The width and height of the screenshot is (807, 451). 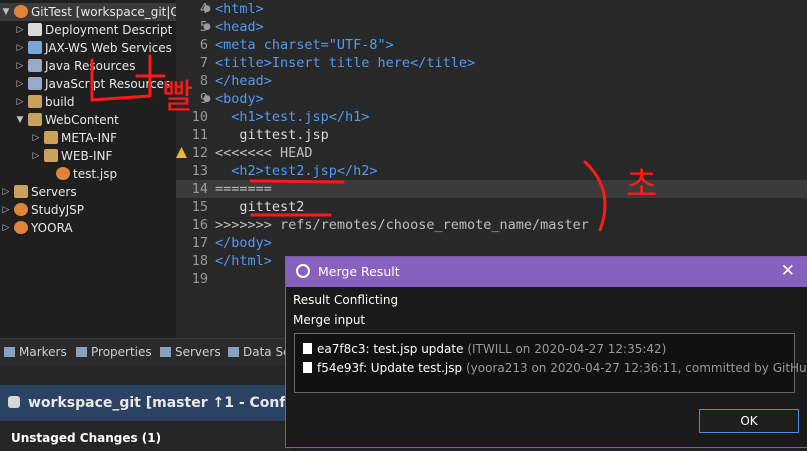 I want to click on annotation-text: 초, so click(x=641, y=185).